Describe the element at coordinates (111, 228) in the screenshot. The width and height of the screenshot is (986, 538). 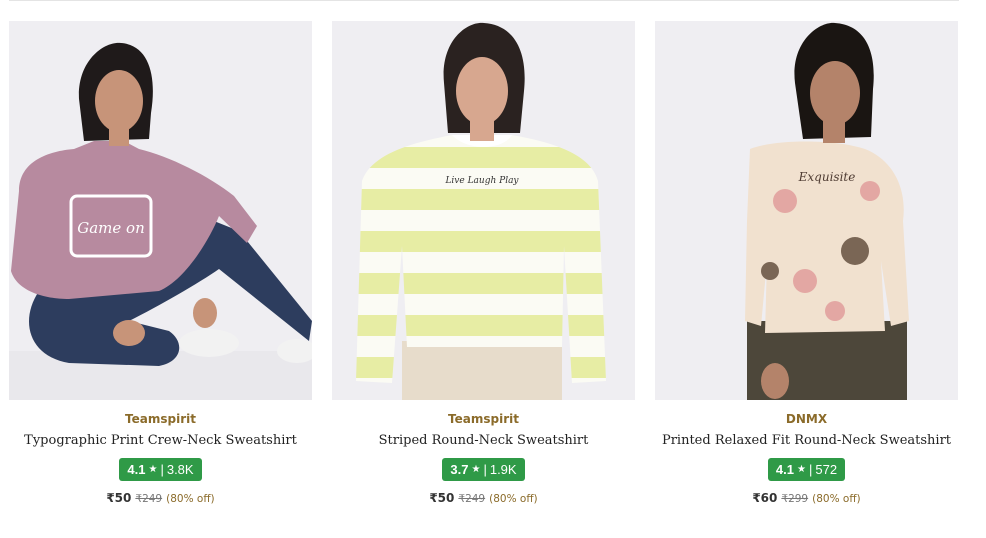
I see `print-text: Game on` at that location.